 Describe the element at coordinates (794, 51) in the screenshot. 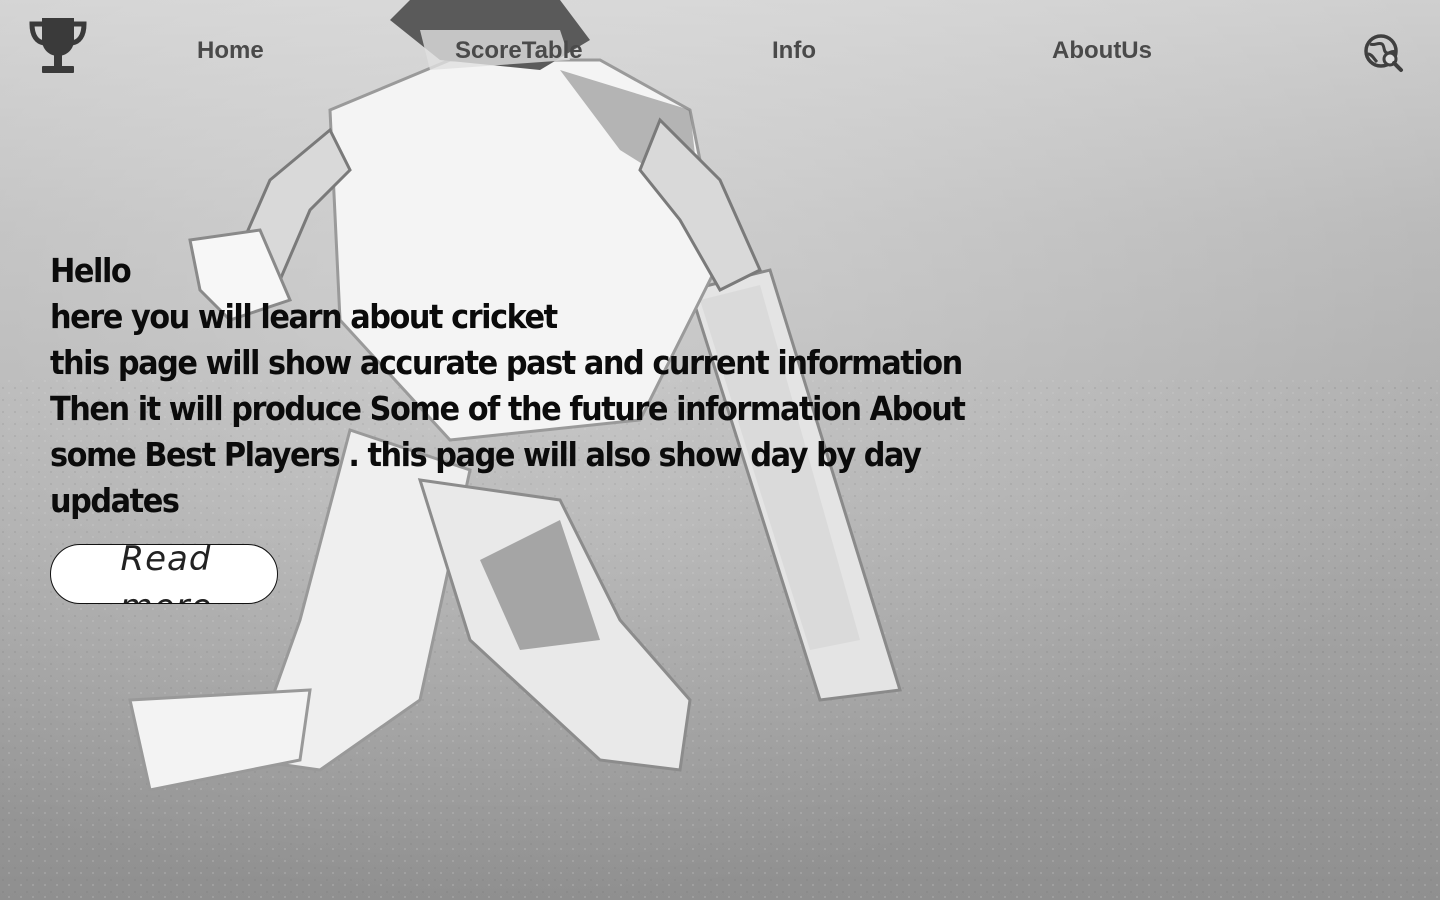

I see `nav-info-link: Info` at that location.